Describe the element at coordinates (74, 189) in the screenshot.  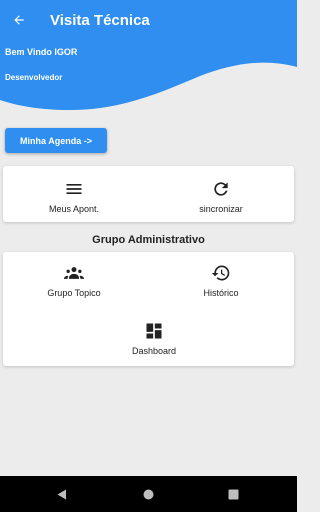
I see `menu-icon` at that location.